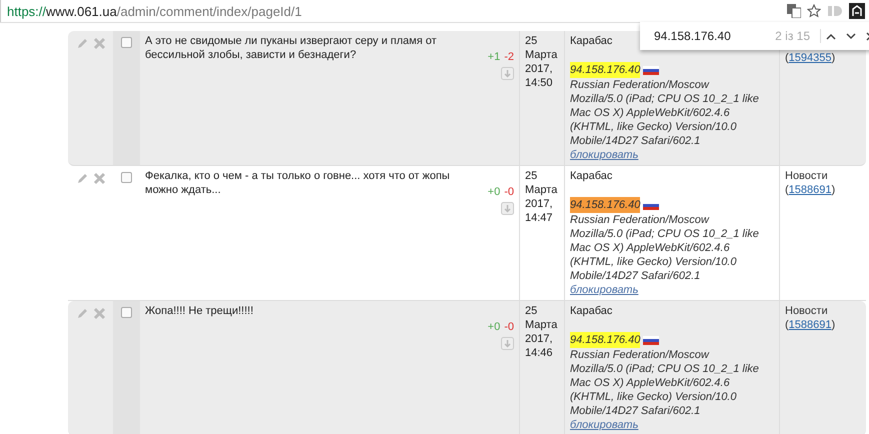  What do you see at coordinates (541, 62) in the screenshot?
I see `comment-date: 25 Марта 2017, 14:50` at bounding box center [541, 62].